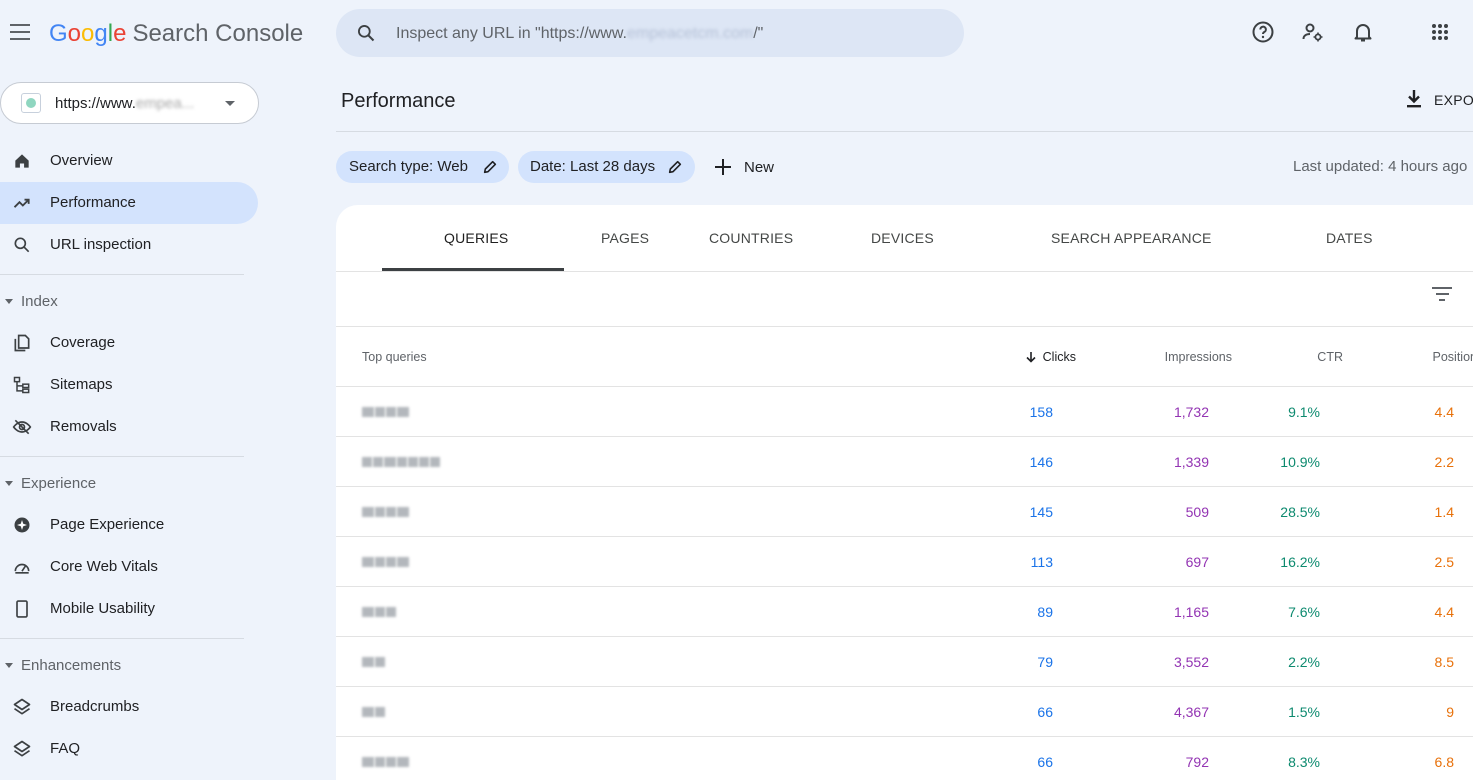  I want to click on app-logo: Google Search Console, so click(176, 34).